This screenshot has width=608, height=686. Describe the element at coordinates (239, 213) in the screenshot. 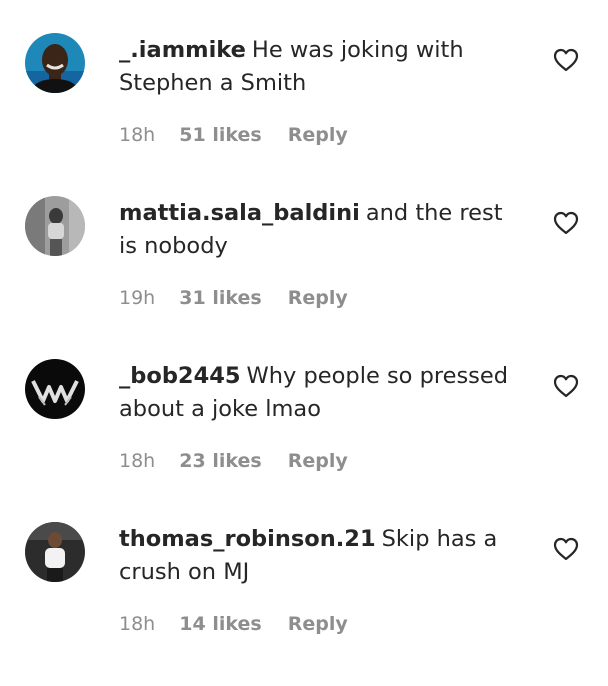

I see `comment-username: mattia.sala_baldini` at that location.